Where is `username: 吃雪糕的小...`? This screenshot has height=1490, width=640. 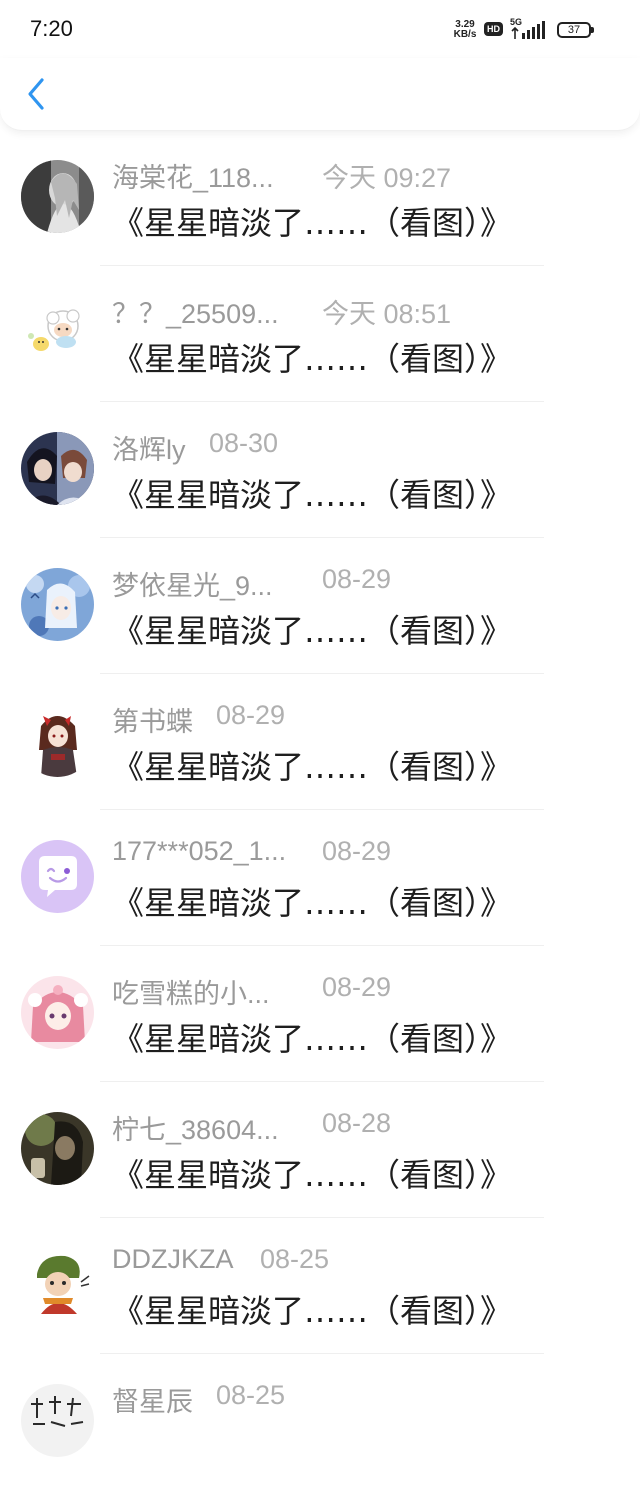 username: 吃雪糕的小... is located at coordinates (191, 991).